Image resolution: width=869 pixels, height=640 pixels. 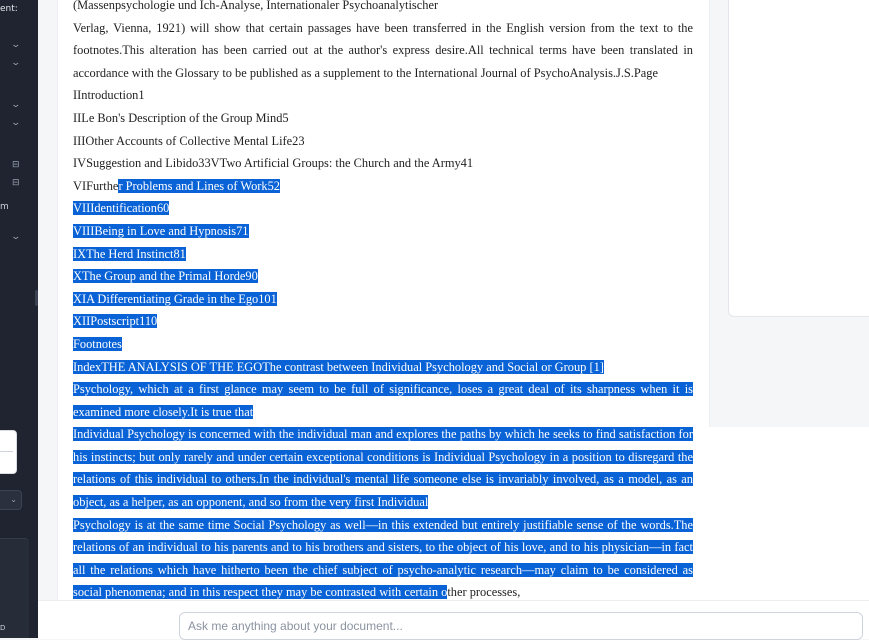 I want to click on sidebar-label-fragment: m, so click(x=4, y=207).